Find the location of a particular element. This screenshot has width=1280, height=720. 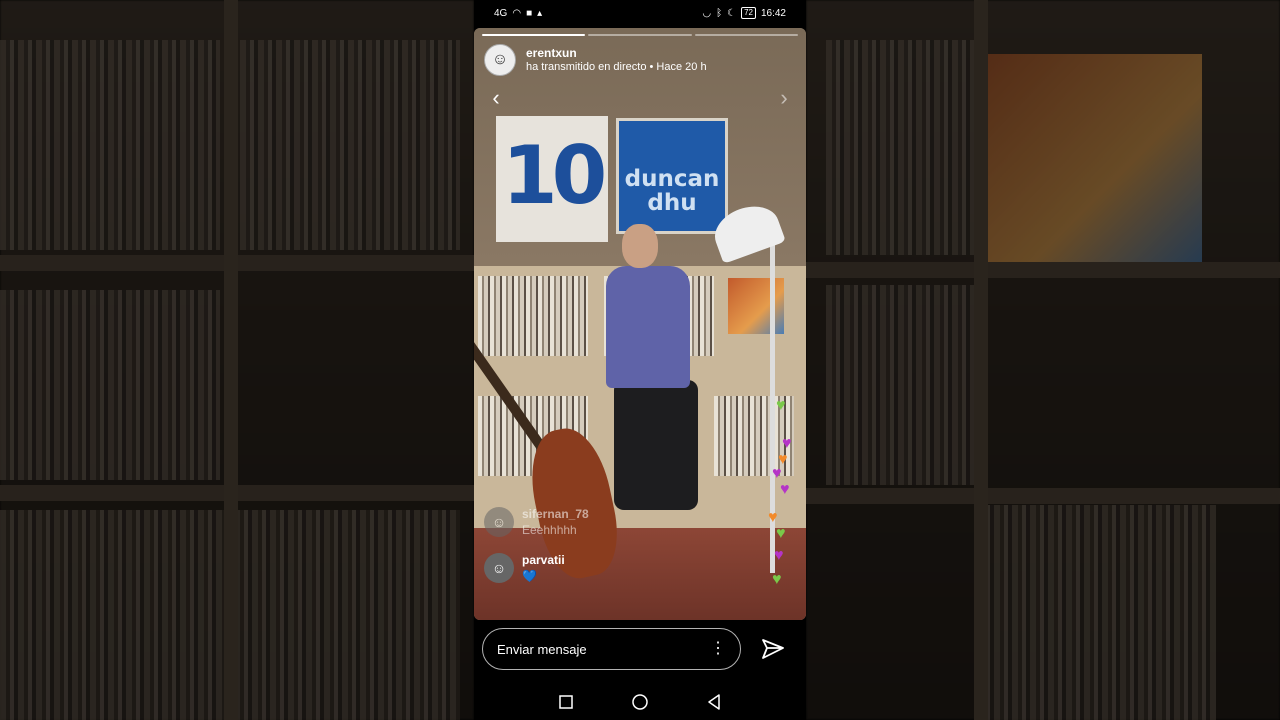

system-nav-bar is located at coordinates (640, 702).